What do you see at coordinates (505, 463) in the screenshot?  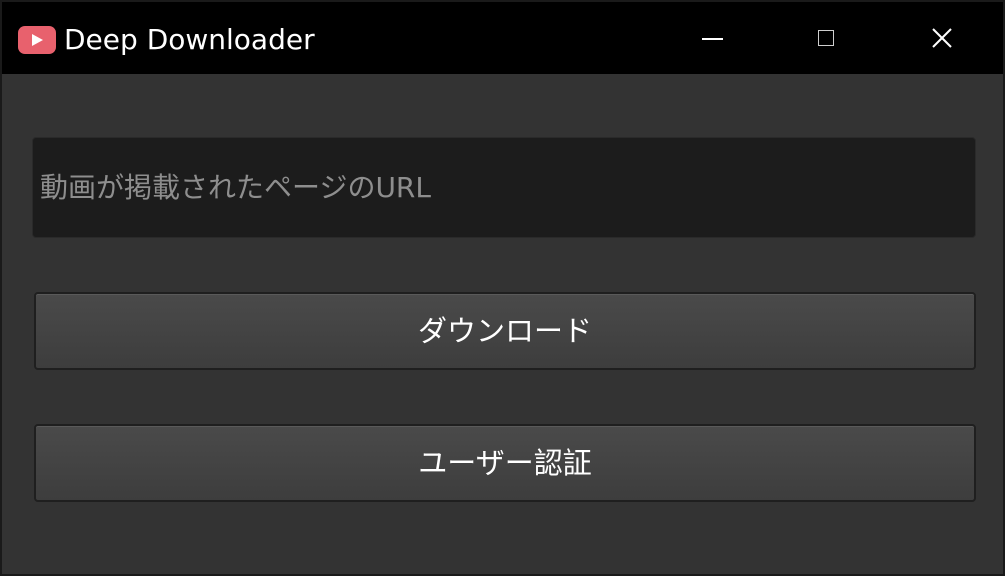 I see `user-auth-button: ユーザー認証` at bounding box center [505, 463].